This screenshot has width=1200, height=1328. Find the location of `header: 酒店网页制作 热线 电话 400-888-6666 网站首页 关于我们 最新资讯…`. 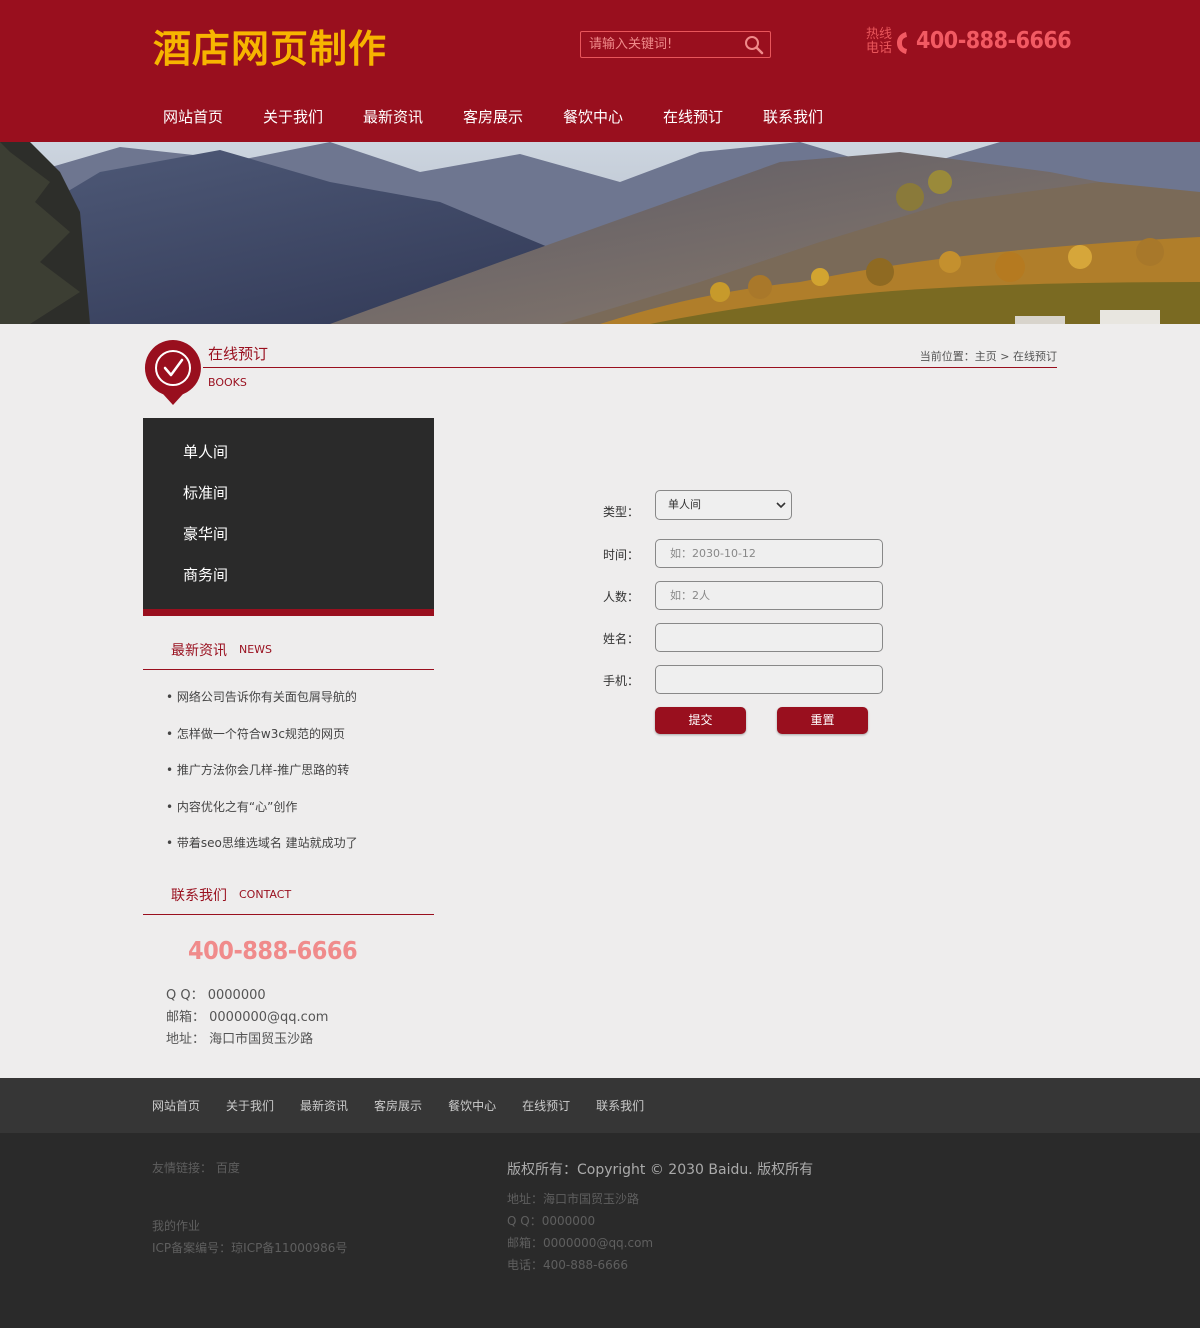

header: 酒店网页制作 热线 电话 400-888-6666 网站首页 关于我们 最新资讯… is located at coordinates (600, 71).